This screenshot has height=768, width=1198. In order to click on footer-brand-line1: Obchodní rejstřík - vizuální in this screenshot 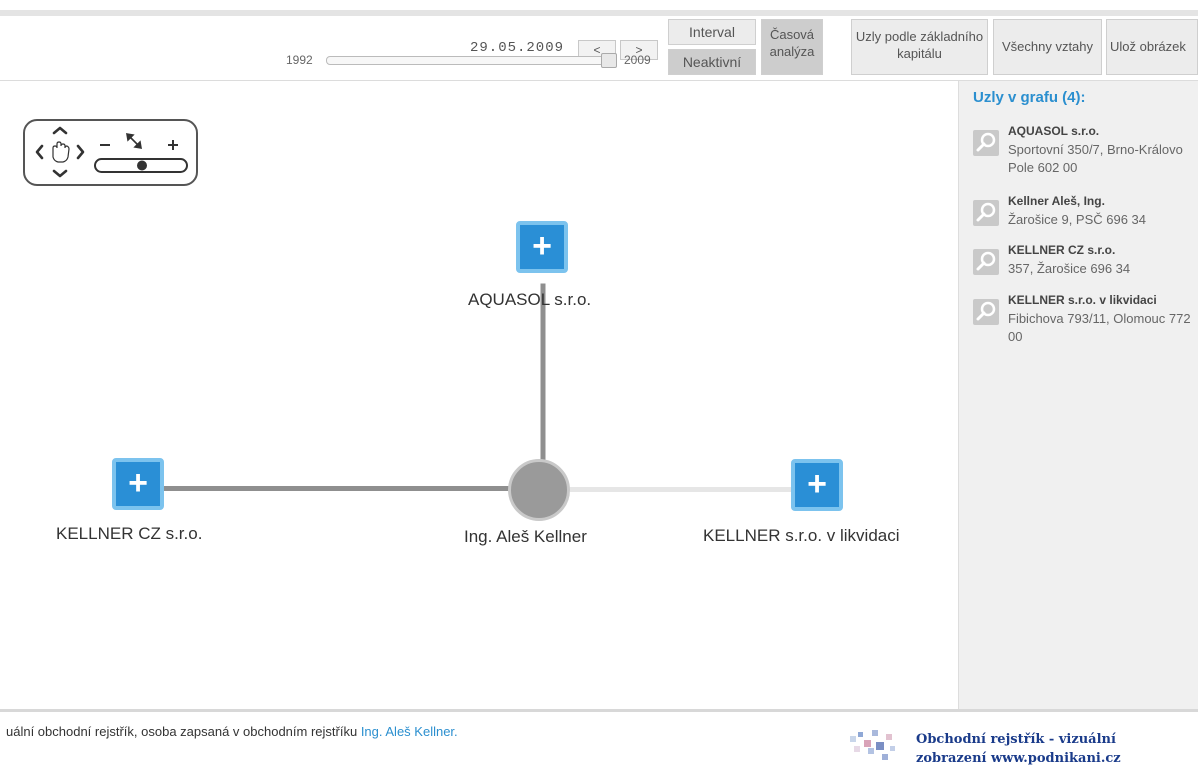, I will do `click(1018, 739)`.